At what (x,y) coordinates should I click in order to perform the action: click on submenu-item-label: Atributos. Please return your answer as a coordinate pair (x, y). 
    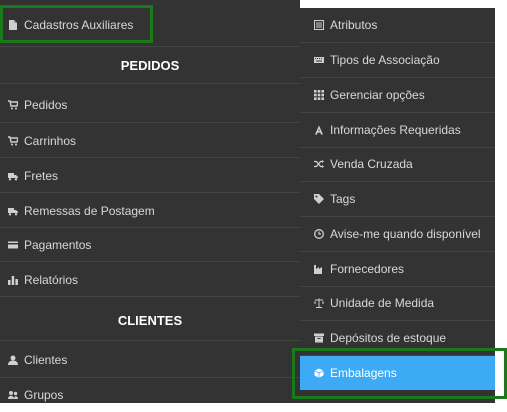
    Looking at the image, I should click on (354, 25).